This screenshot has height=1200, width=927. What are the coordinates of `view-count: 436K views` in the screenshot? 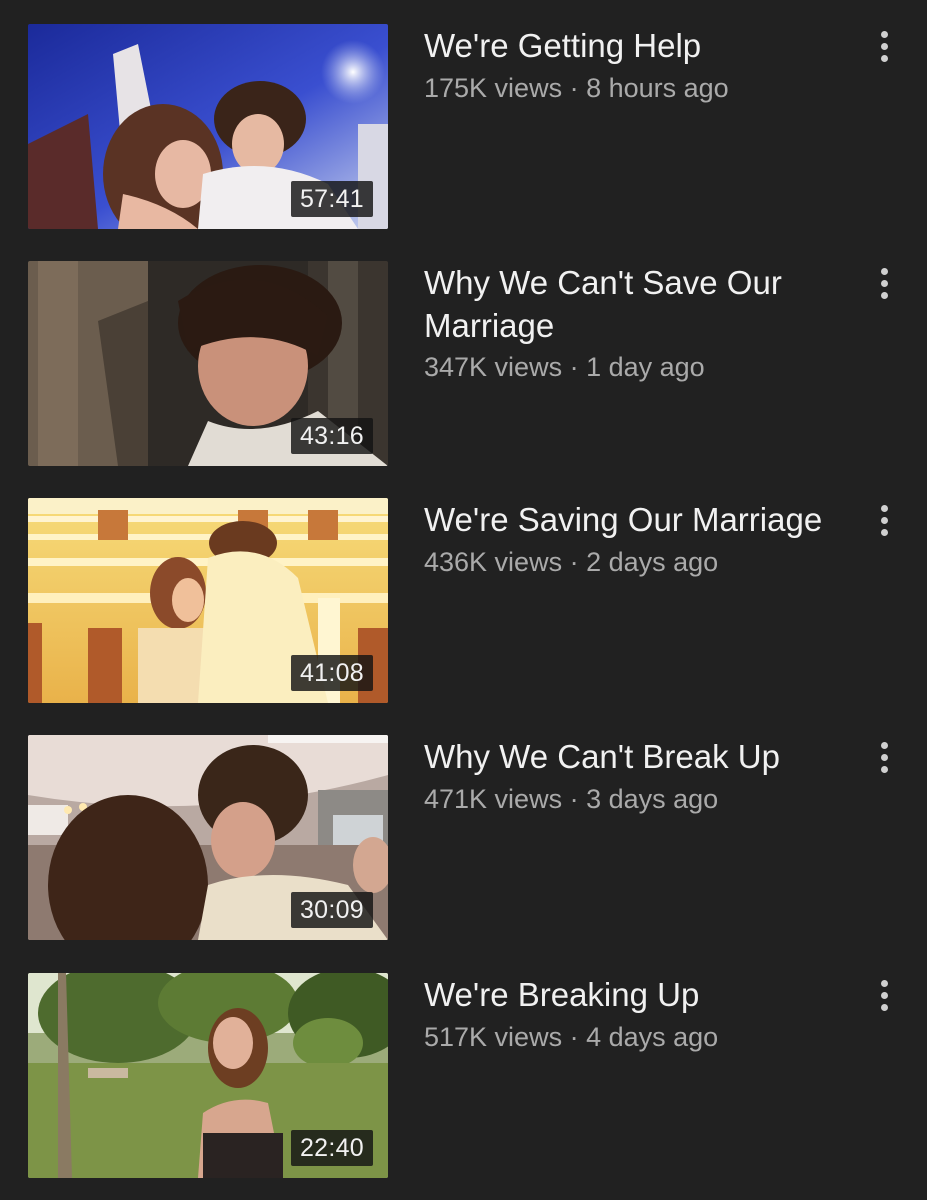 It's located at (493, 562).